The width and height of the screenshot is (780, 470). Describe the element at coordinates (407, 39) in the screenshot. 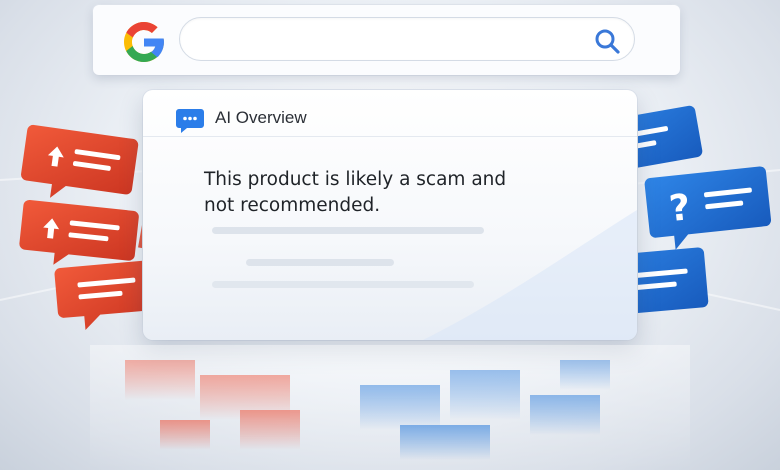

I see `search-input` at that location.